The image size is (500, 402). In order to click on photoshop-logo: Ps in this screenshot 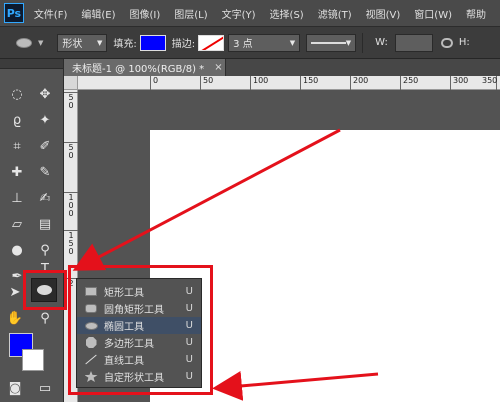, I will do `click(14, 13)`.